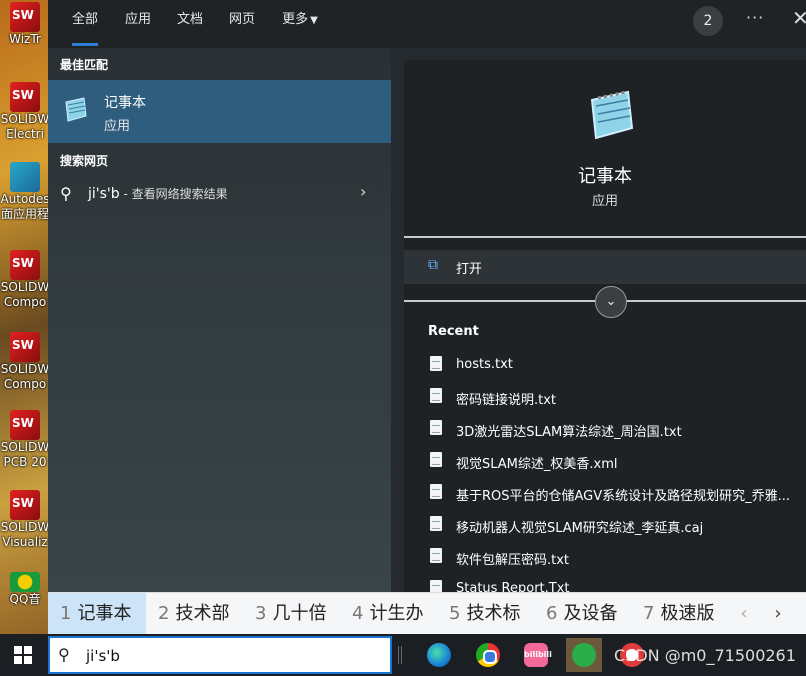  I want to click on desktop-icon-autodesk: Autodes 面应用程, so click(25, 192).